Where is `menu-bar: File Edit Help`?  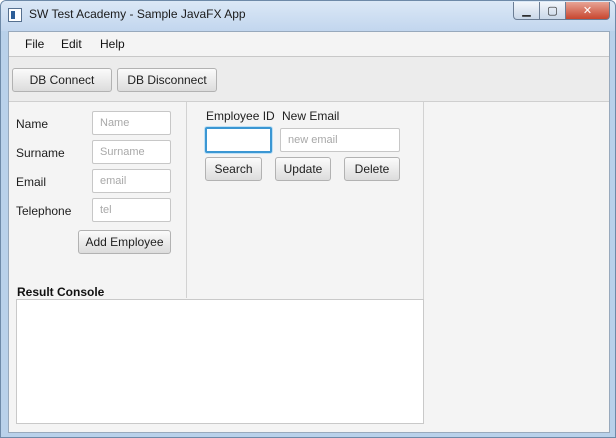 menu-bar: File Edit Help is located at coordinates (309, 44).